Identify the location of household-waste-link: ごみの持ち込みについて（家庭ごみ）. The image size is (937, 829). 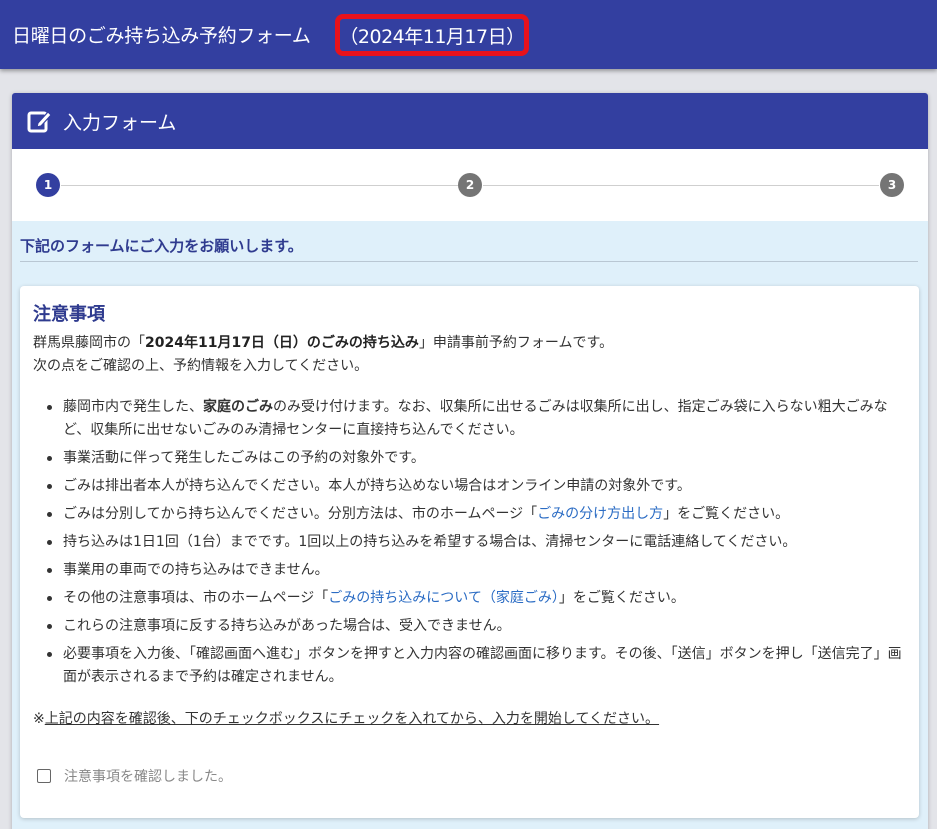
(443, 598).